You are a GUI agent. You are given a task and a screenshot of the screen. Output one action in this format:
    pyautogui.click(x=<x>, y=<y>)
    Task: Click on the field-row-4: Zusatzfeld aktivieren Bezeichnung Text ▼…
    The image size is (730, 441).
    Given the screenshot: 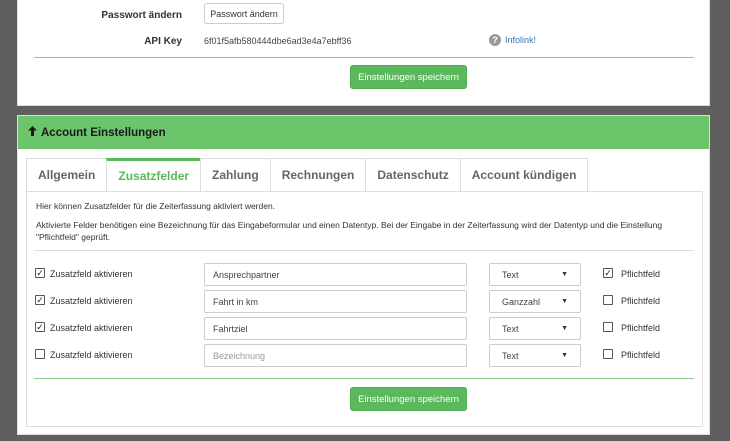 What is the action you would take?
    pyautogui.click(x=364, y=355)
    